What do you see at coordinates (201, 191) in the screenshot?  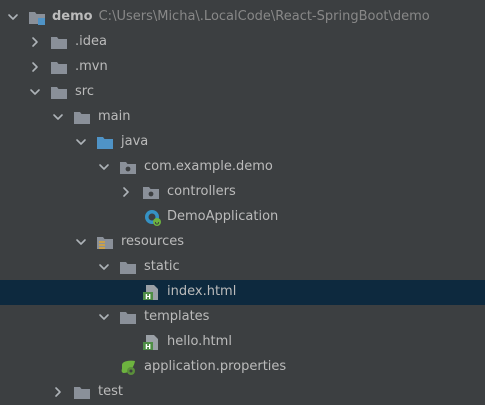 I see `tree-item-label: controllers` at bounding box center [201, 191].